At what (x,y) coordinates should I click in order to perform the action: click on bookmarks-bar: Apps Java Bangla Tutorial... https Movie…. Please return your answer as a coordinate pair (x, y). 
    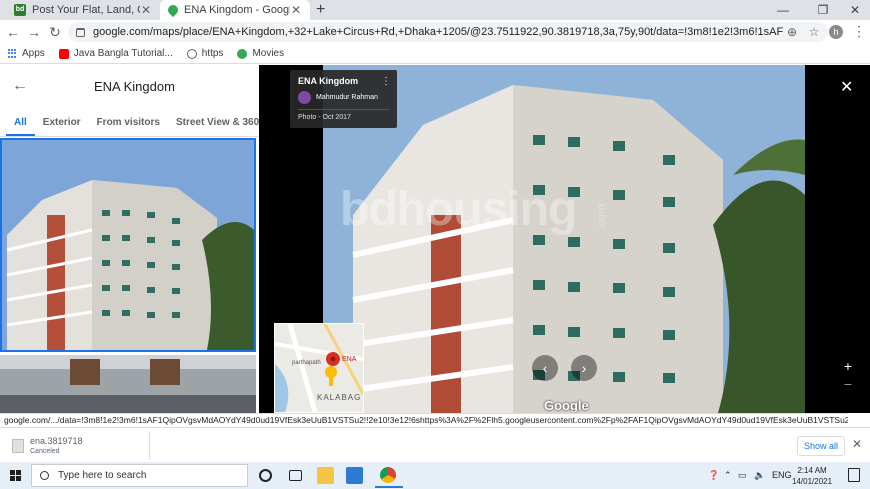
    Looking at the image, I should click on (435, 54).